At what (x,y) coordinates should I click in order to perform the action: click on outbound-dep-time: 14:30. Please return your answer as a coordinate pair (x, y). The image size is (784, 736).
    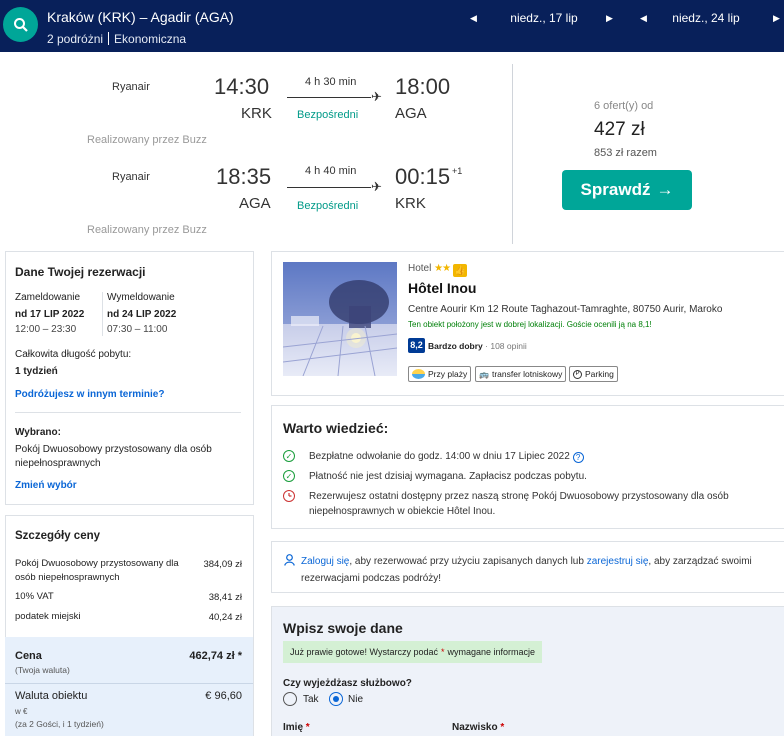
    Looking at the image, I should click on (242, 86).